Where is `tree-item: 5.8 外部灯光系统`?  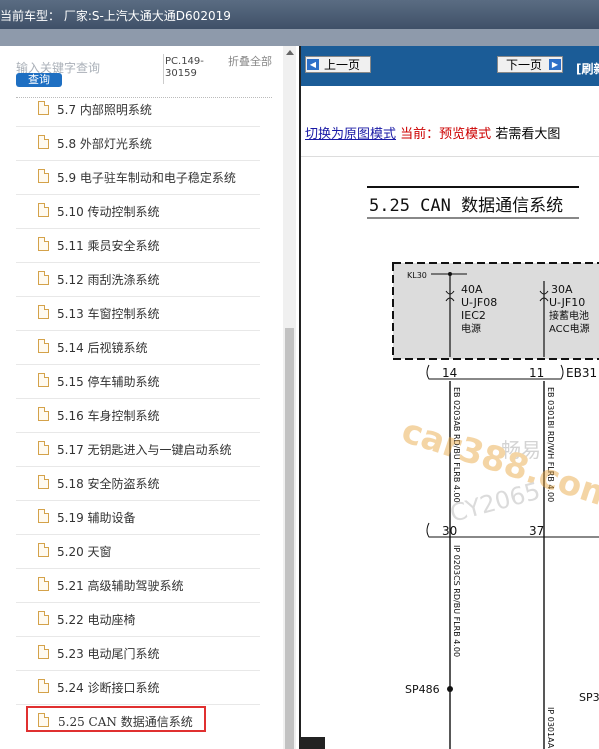 tree-item: 5.8 外部灯光系统 is located at coordinates (138, 143).